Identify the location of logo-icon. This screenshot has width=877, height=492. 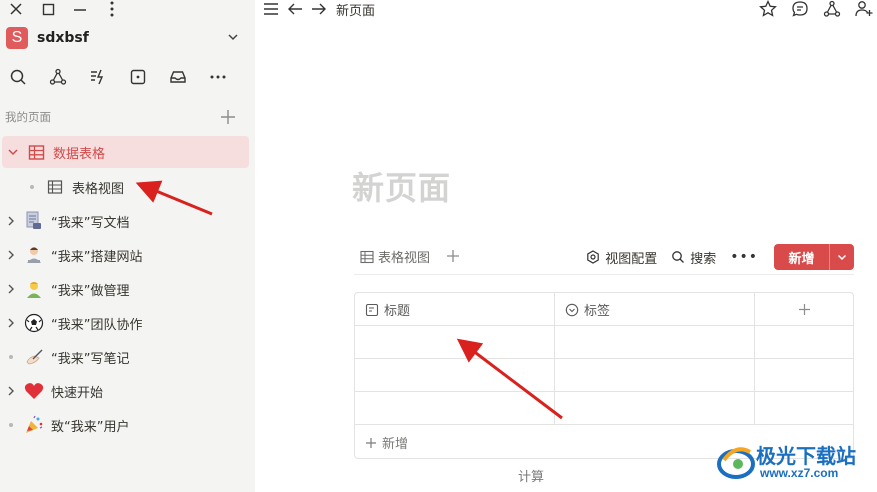
(736, 463).